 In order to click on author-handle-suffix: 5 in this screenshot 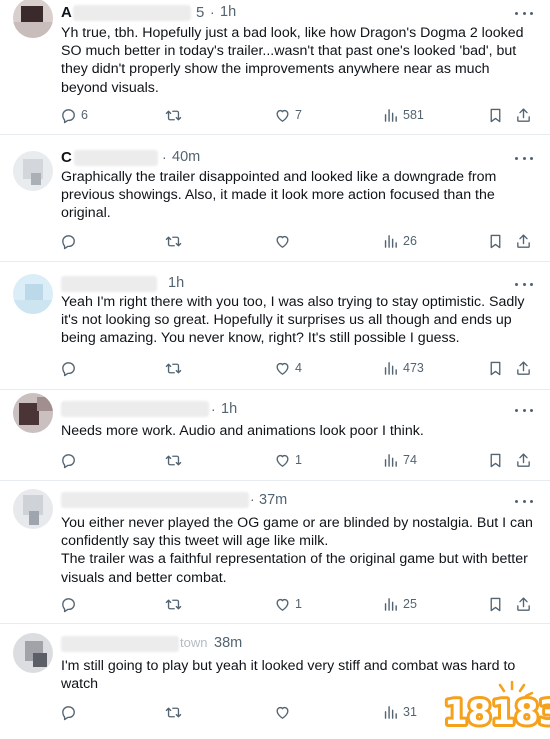, I will do `click(200, 12)`.